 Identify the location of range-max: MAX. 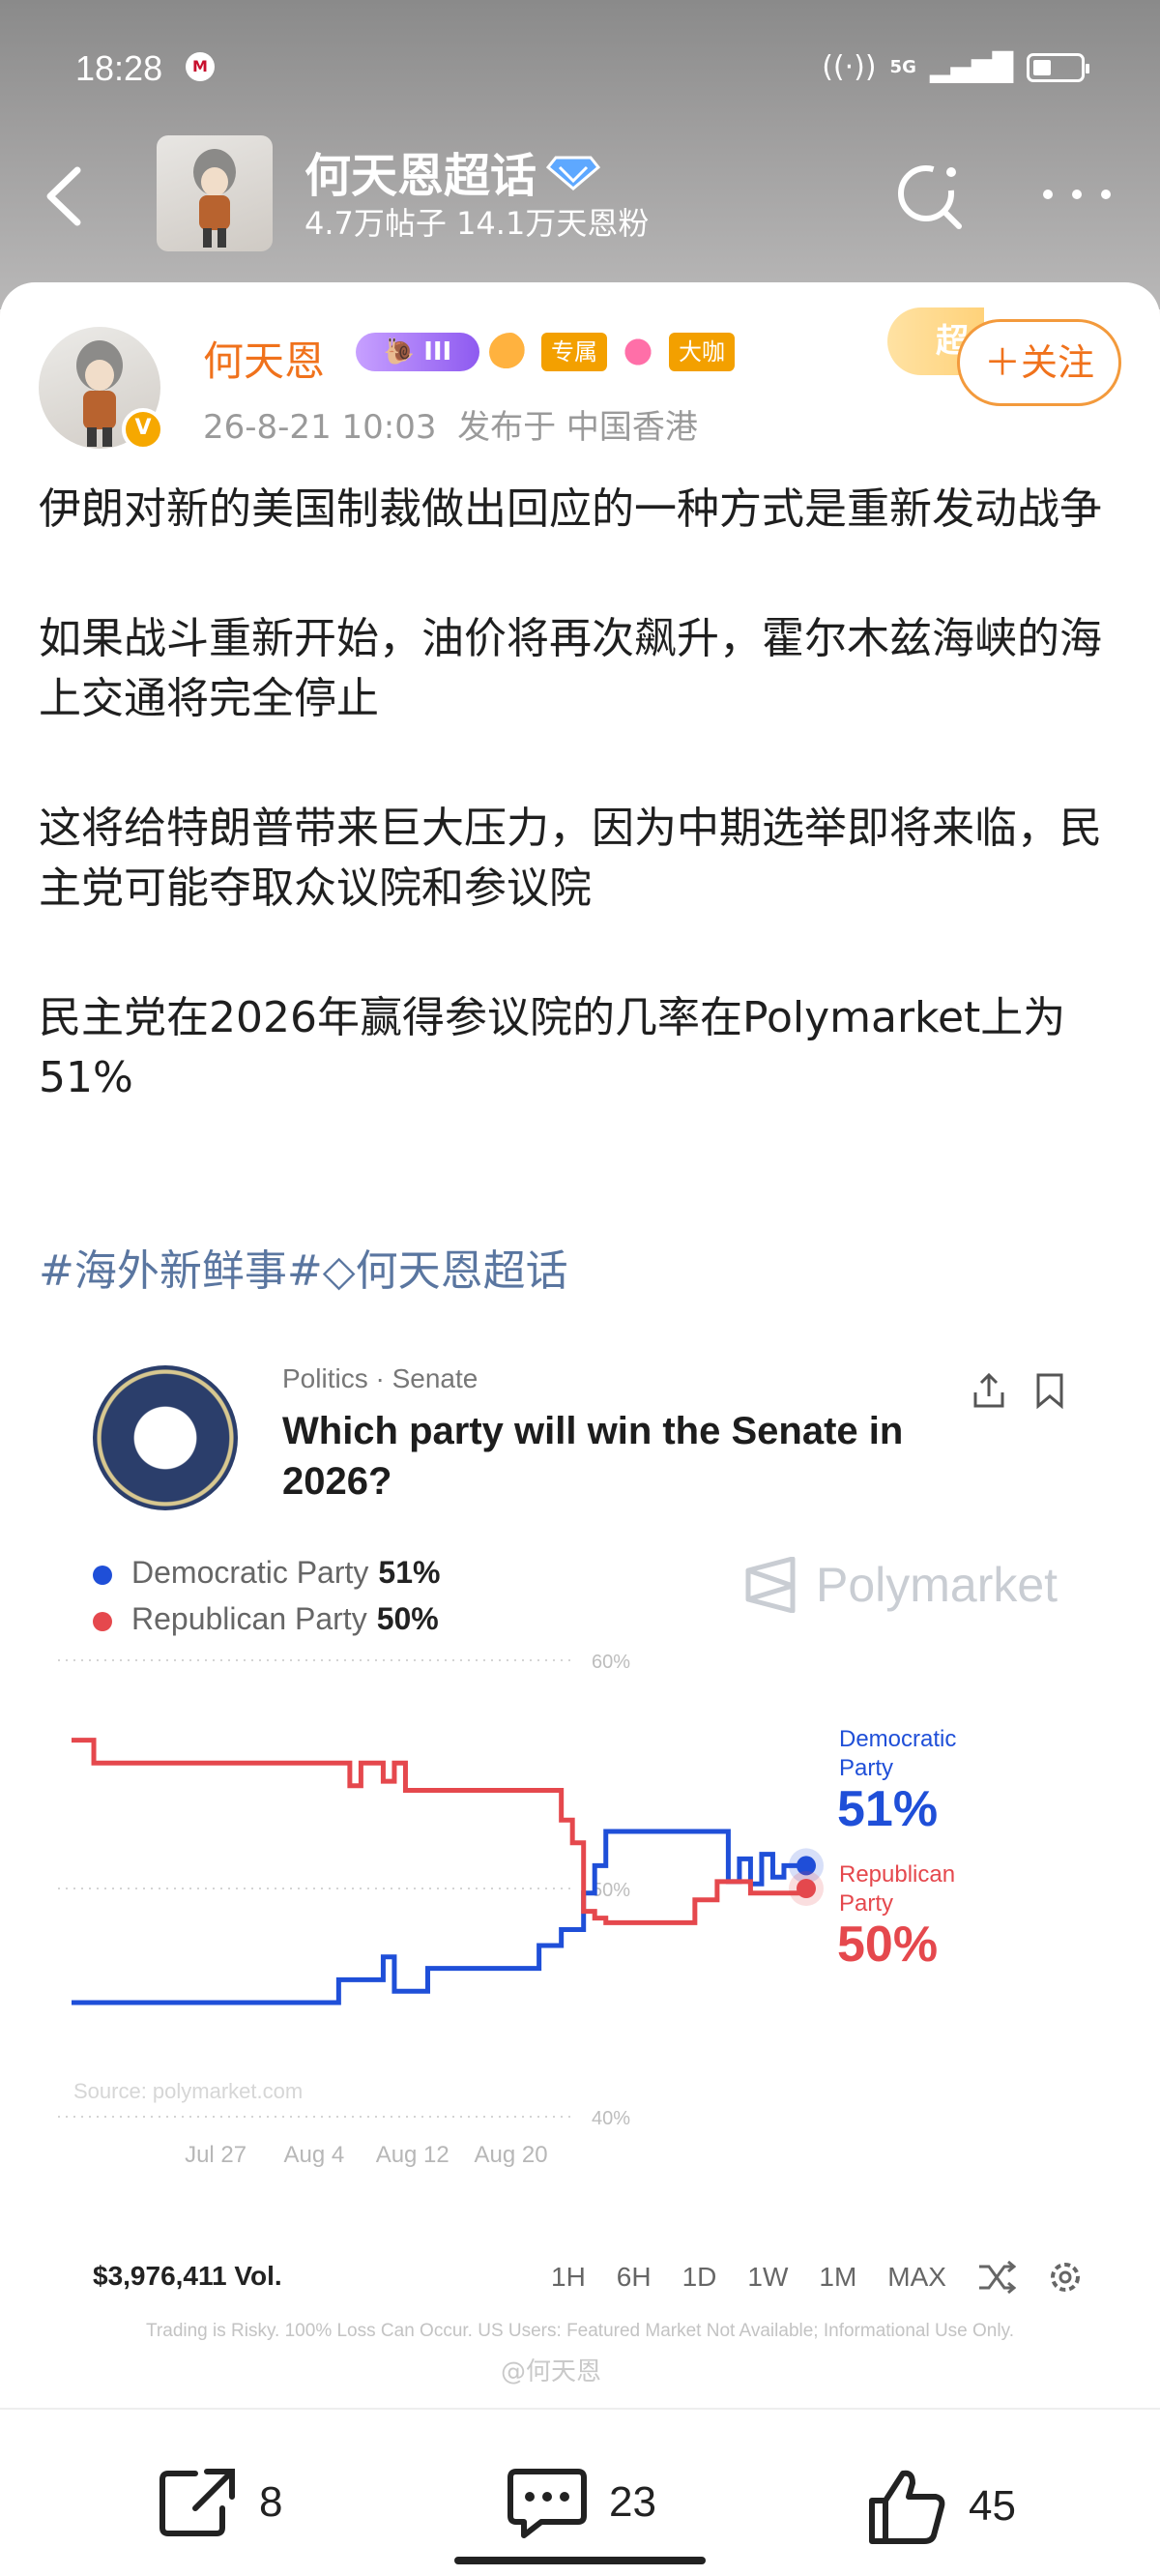
(916, 2277).